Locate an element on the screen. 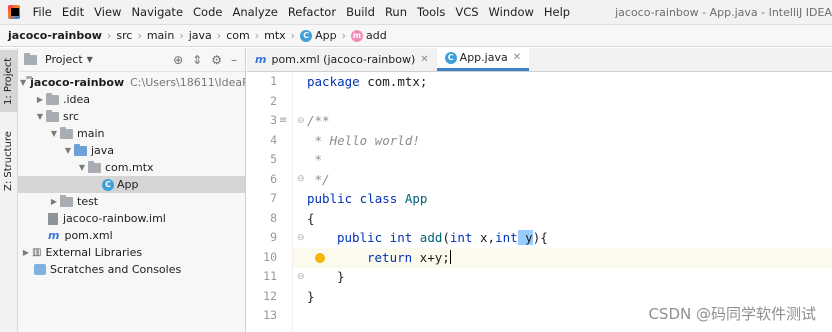 Image resolution: width=832 pixels, height=332 pixels. tab-label: App.java is located at coordinates (483, 57).